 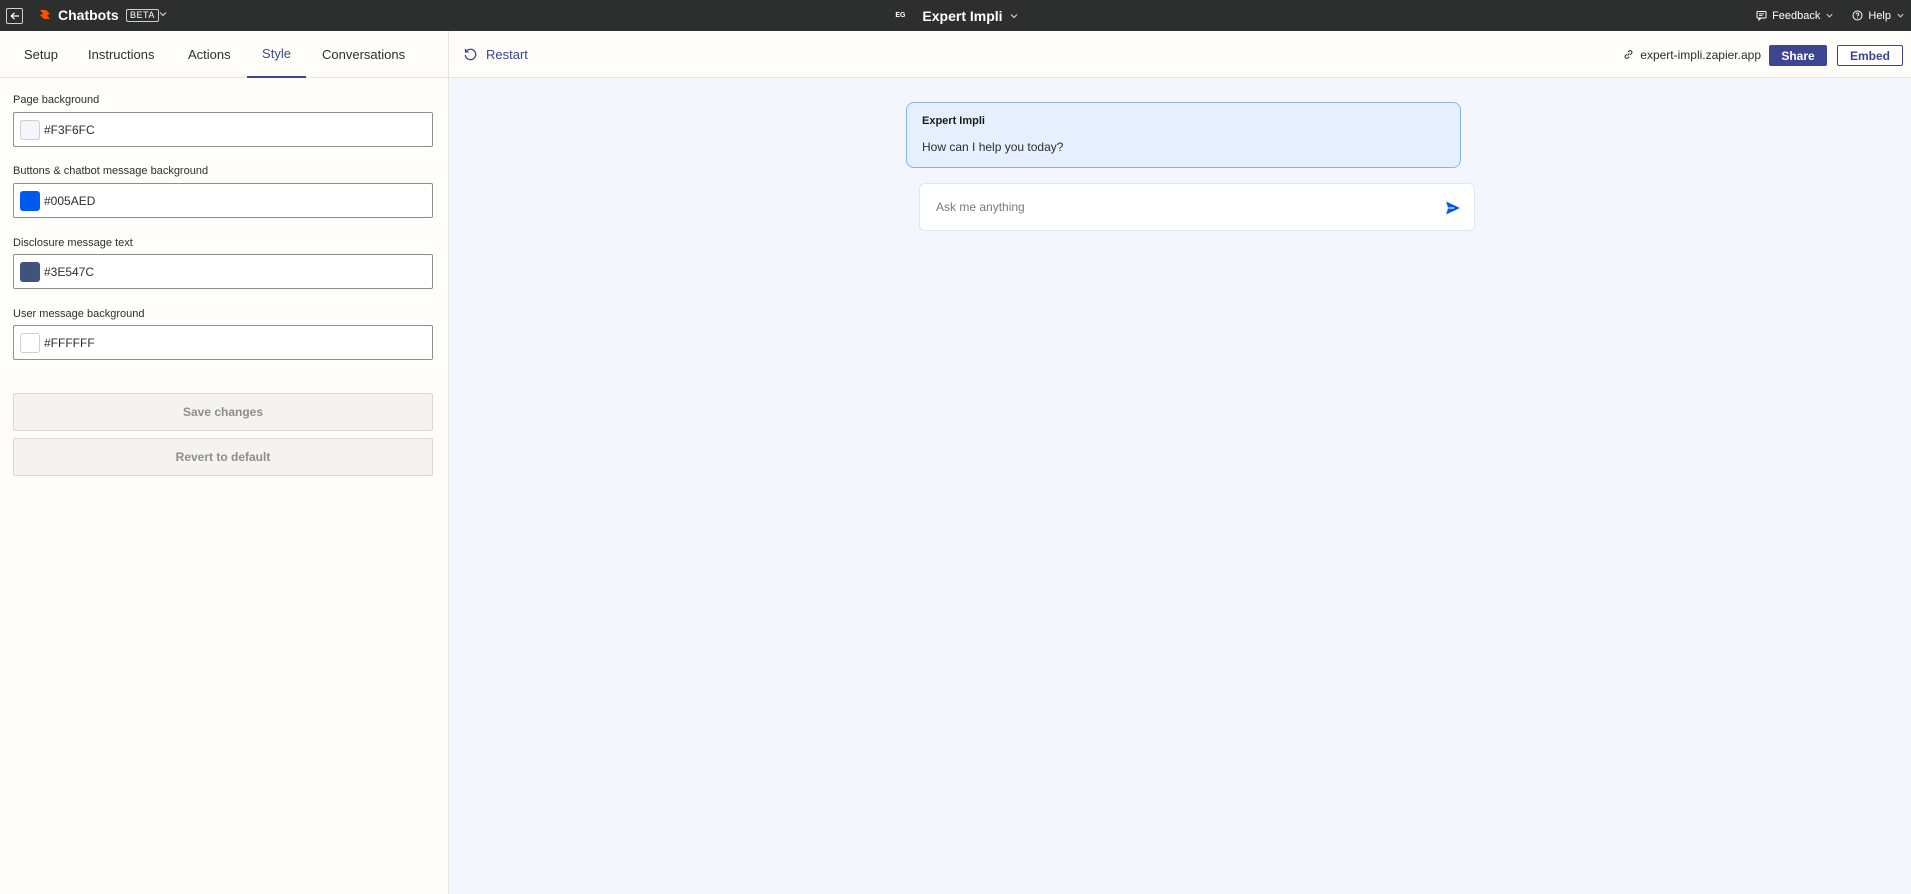 I want to click on help-menu: Help, so click(x=1878, y=16).